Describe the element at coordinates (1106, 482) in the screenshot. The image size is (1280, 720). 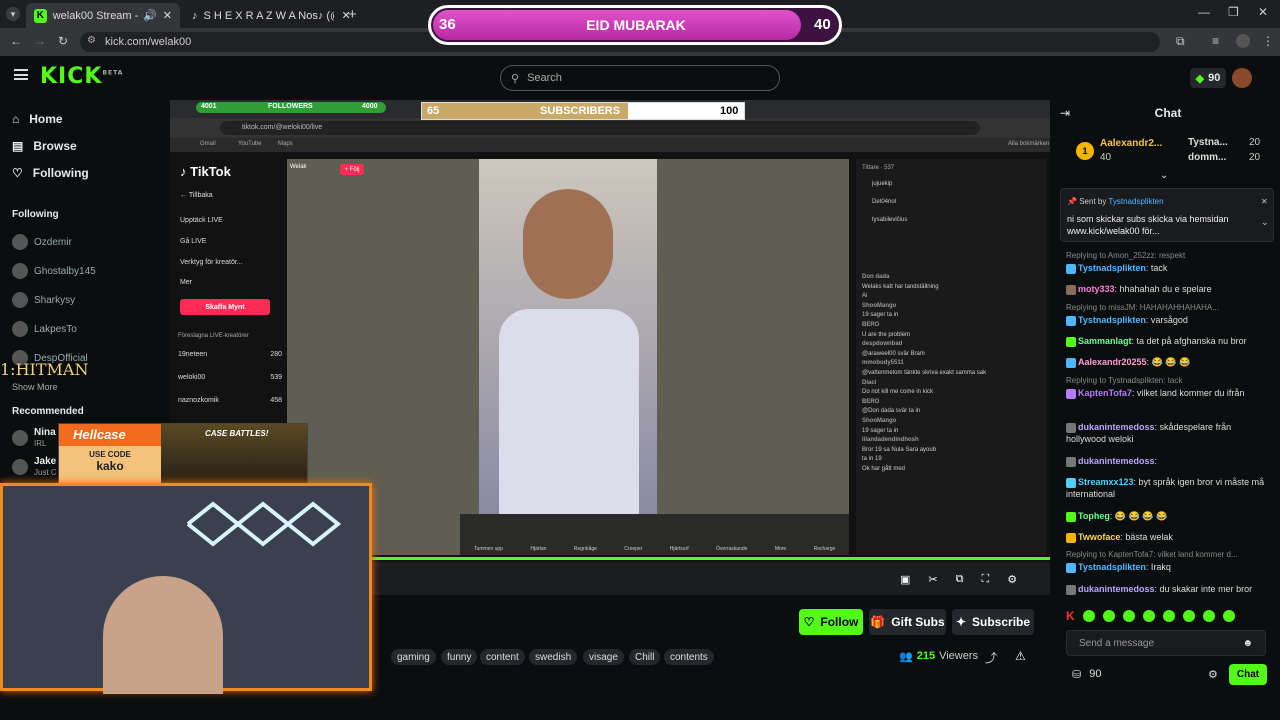
I see `chat-username: Streamxx123` at that location.